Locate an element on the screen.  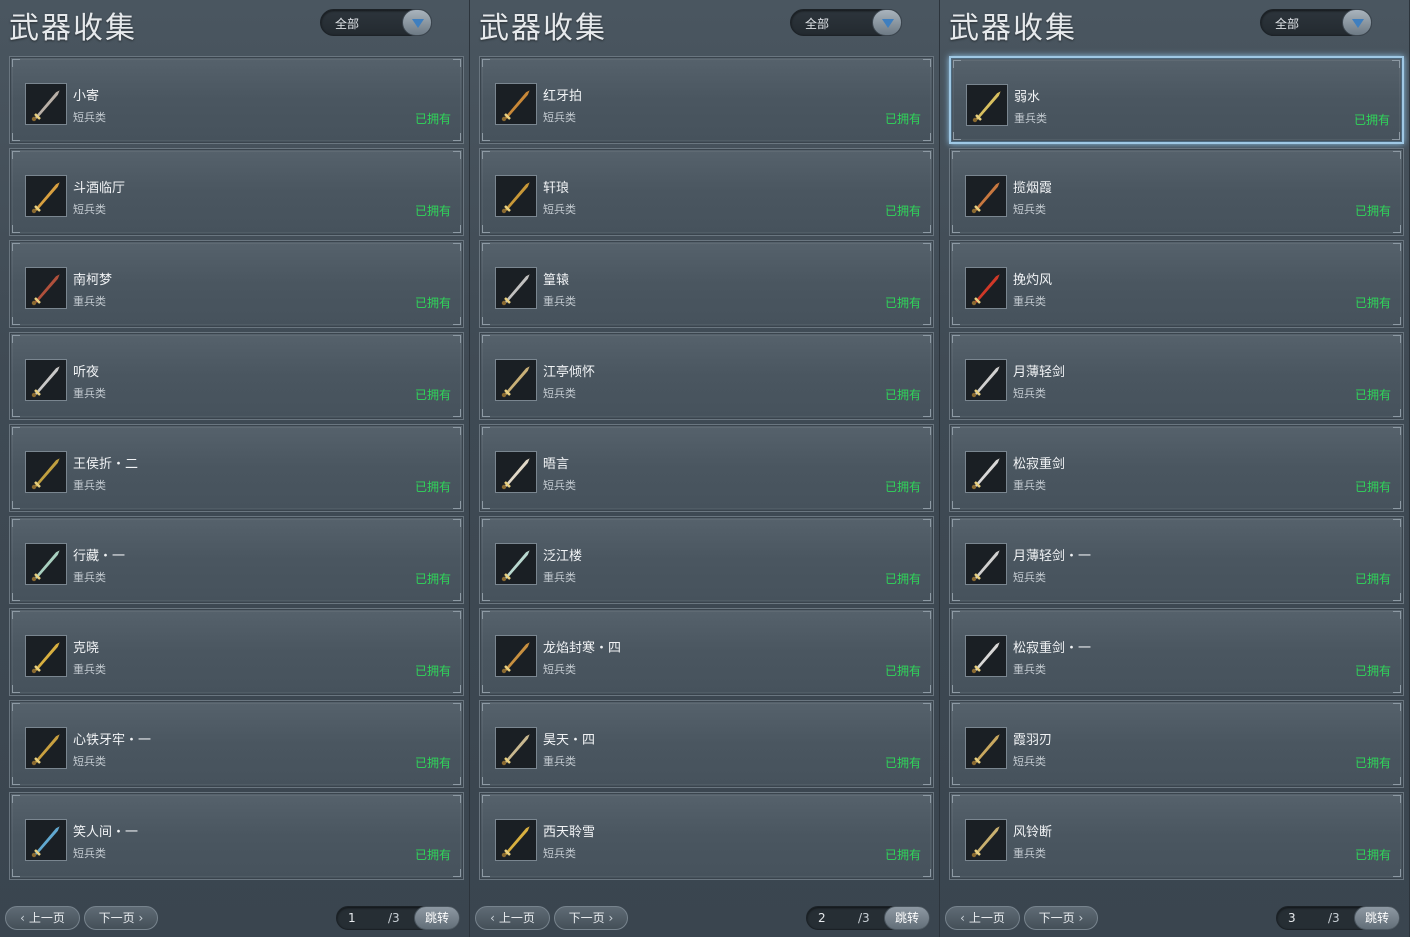
page-jump-field: 2 /3 跳转 is located at coordinates (868, 918).